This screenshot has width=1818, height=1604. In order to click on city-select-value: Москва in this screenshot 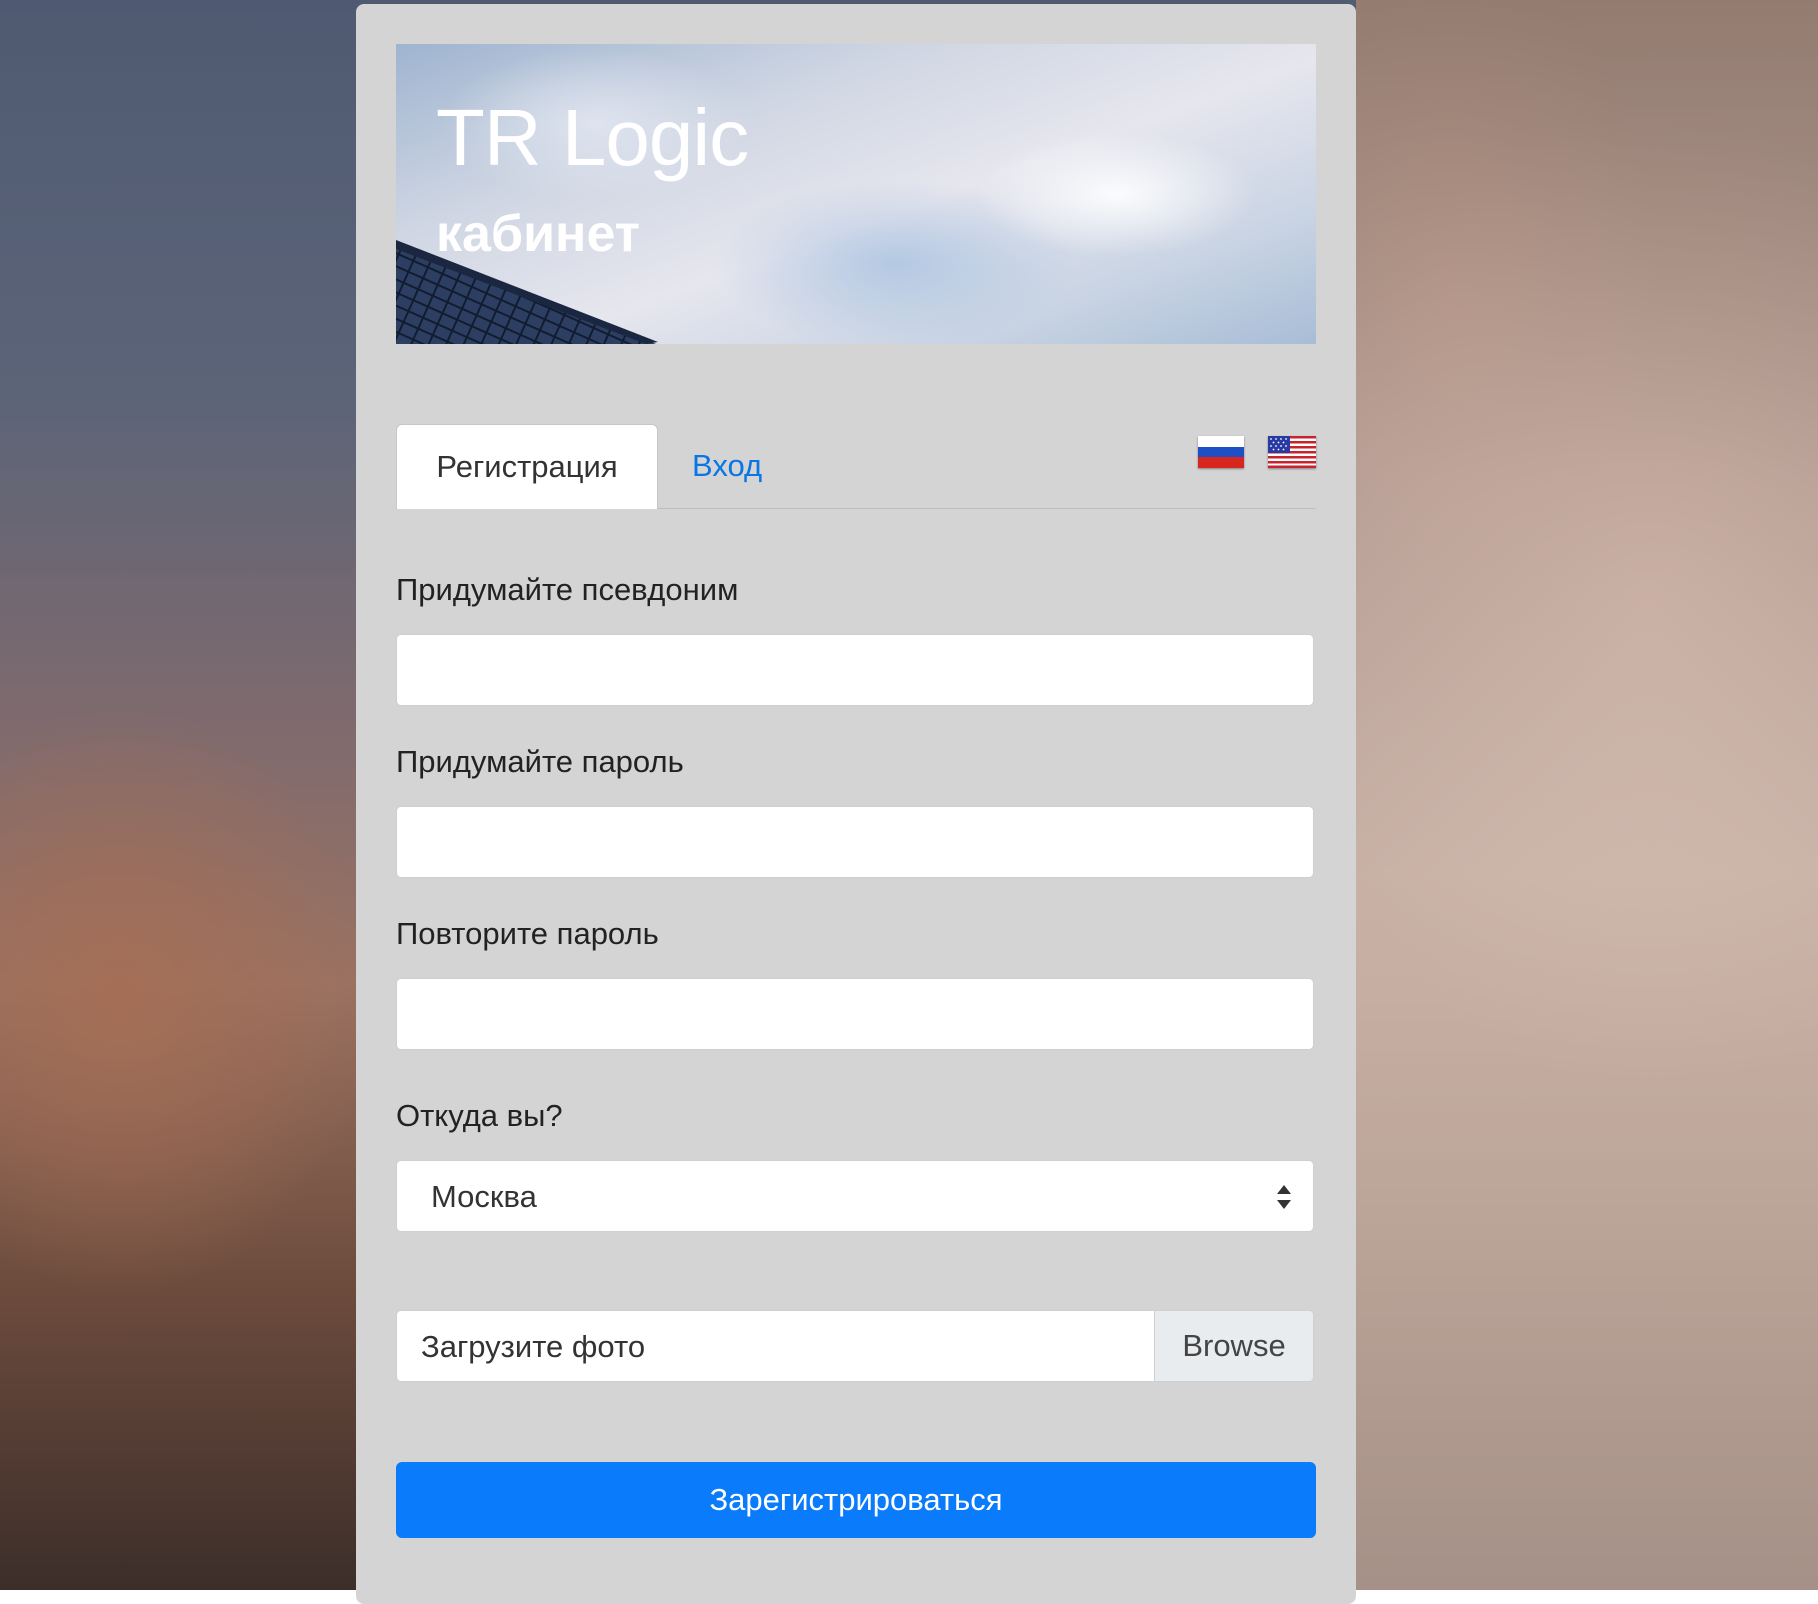, I will do `click(484, 1197)`.